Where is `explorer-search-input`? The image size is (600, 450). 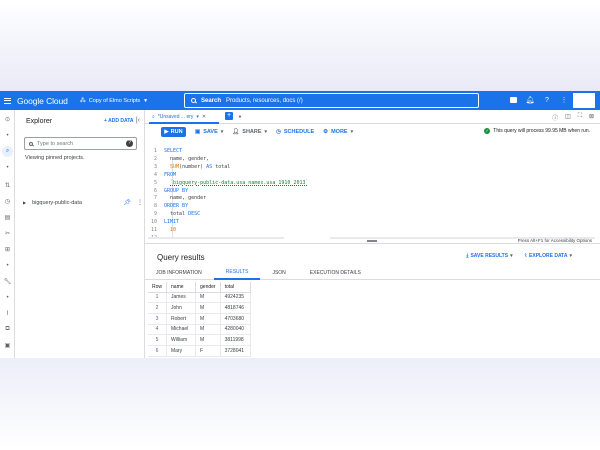 explorer-search-input is located at coordinates (79, 143).